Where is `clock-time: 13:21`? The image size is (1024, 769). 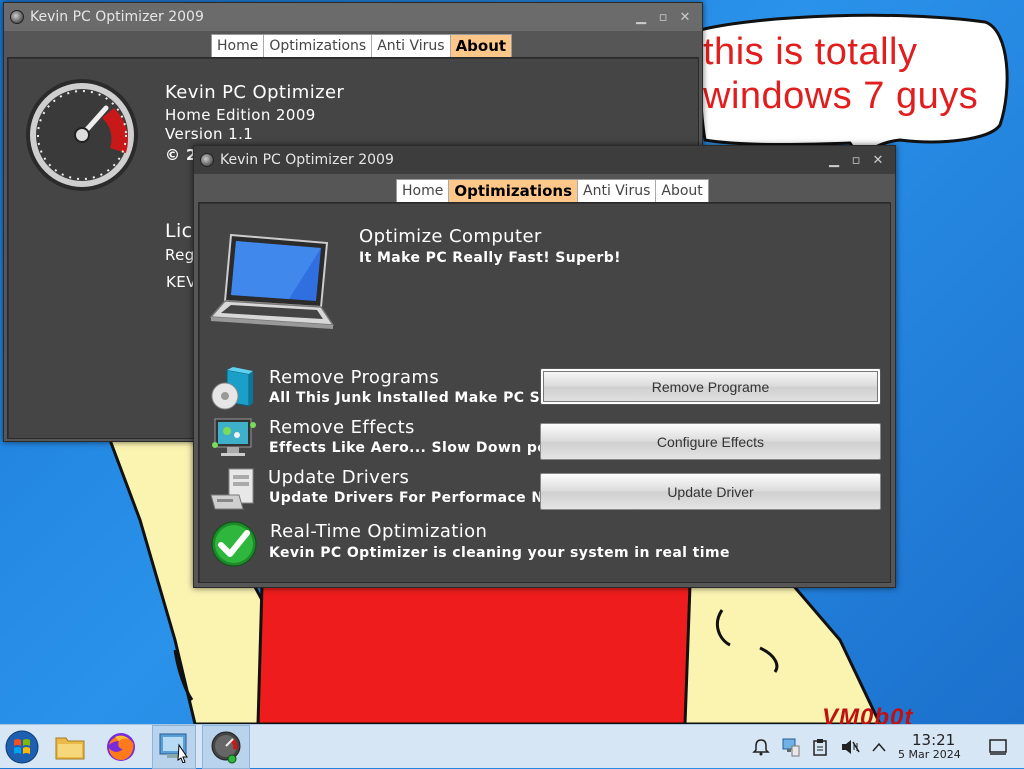 clock-time: 13:21 is located at coordinates (933, 740).